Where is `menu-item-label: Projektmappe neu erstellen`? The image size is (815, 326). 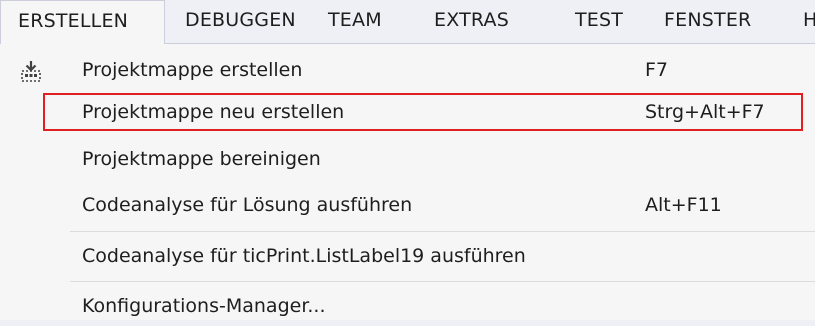
menu-item-label: Projektmappe neu erstellen is located at coordinates (213, 112).